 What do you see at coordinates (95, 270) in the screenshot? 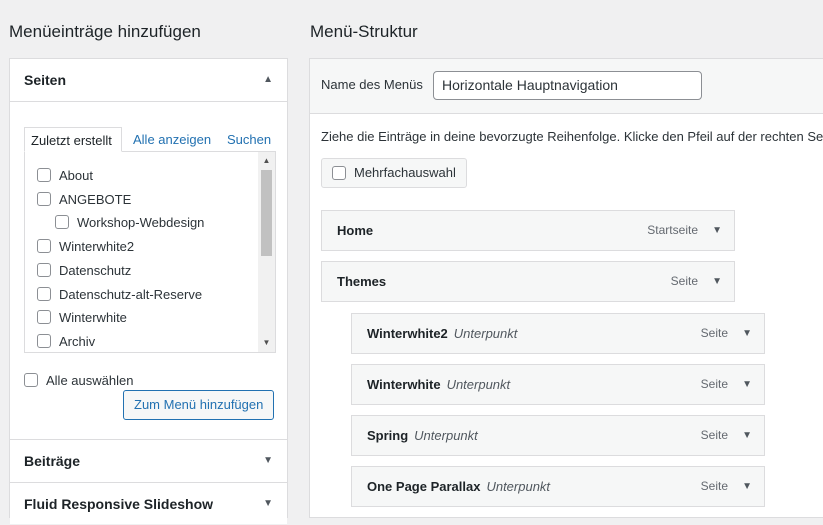
I see `page-item-label: Datenschutz` at bounding box center [95, 270].